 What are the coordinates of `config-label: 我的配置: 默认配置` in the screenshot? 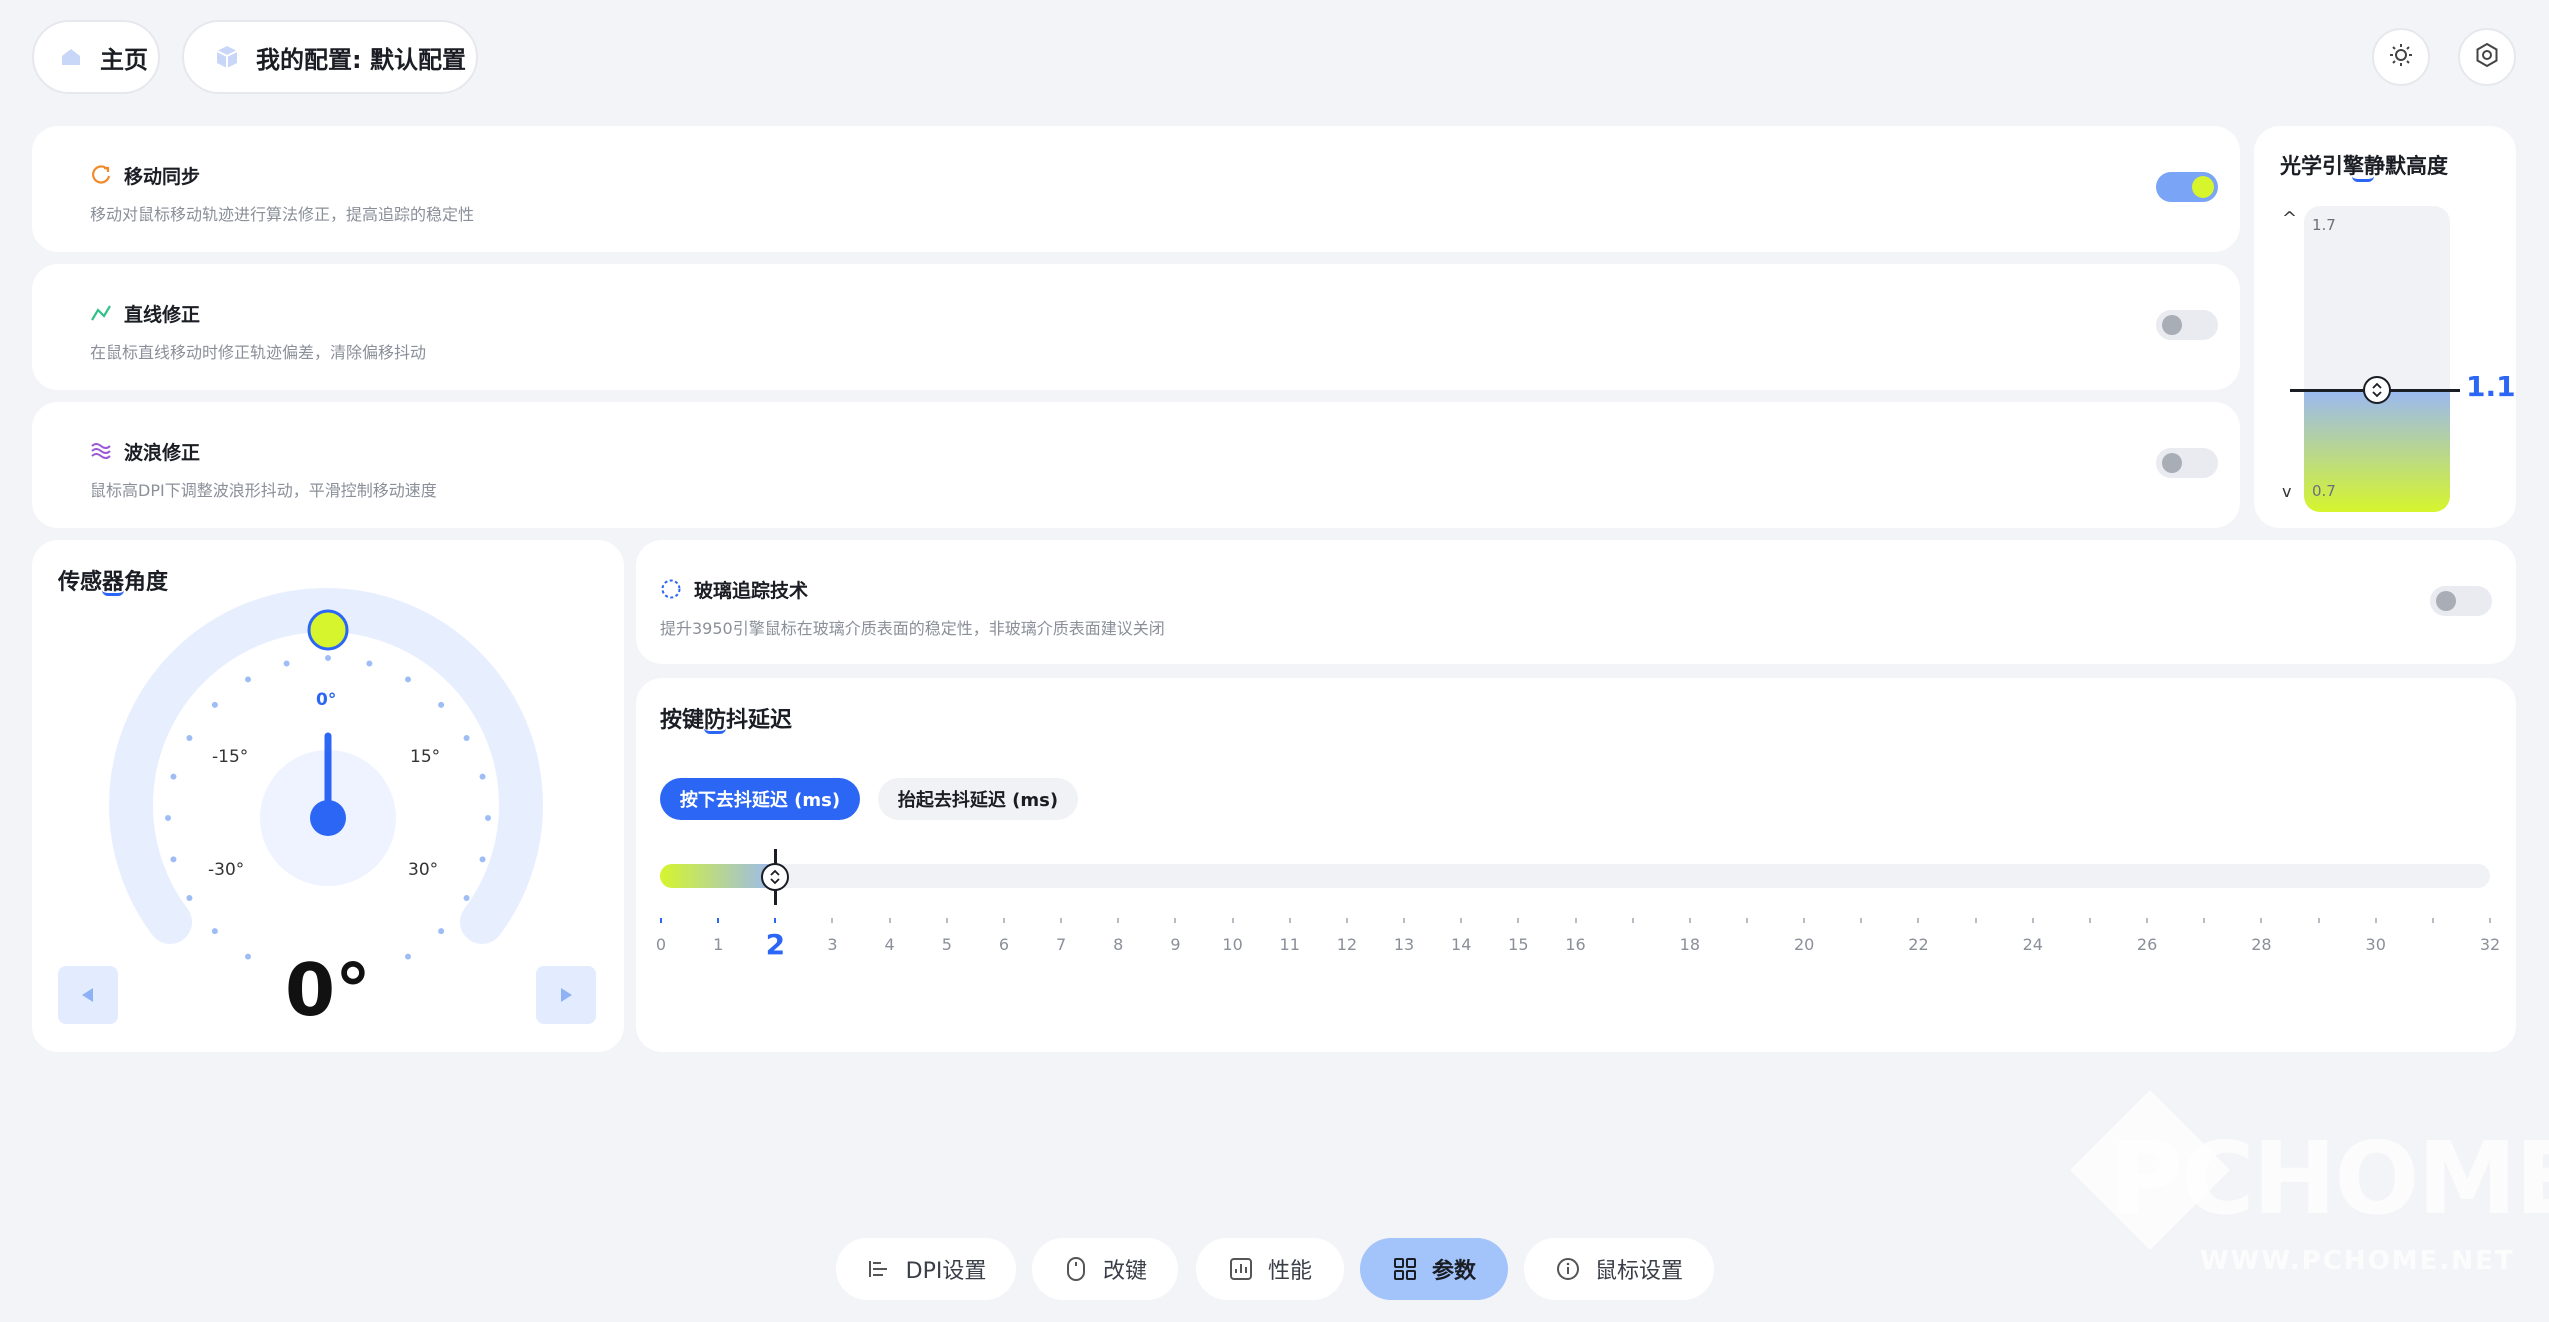 It's located at (361, 59).